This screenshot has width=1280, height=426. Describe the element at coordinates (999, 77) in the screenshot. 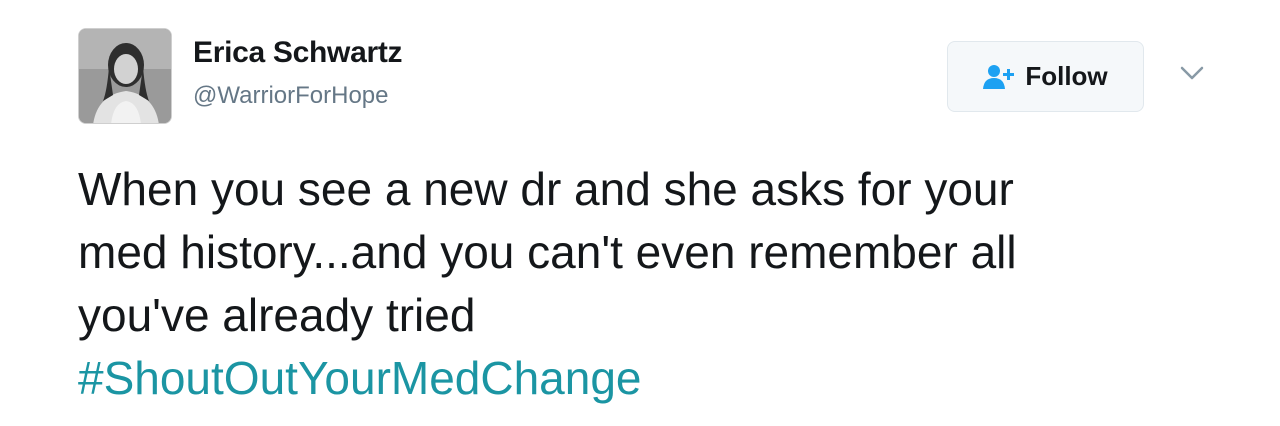

I see `add-user-icon` at that location.